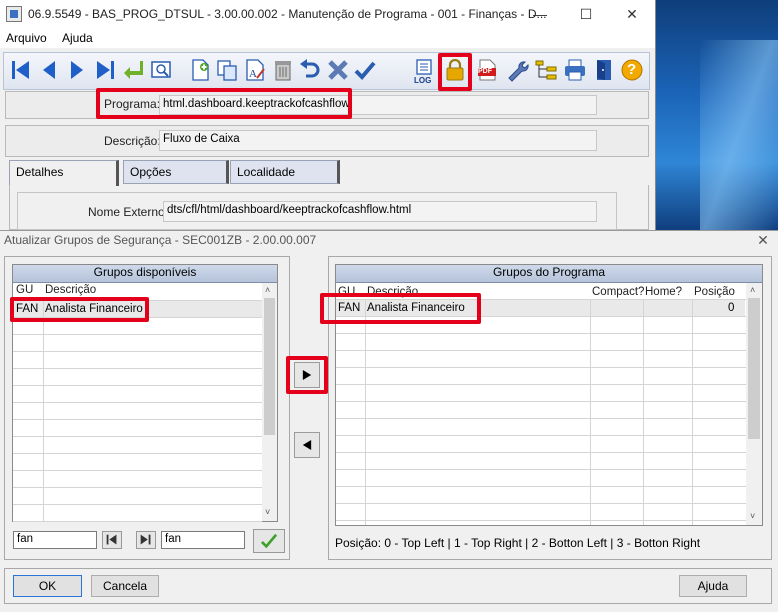 The image size is (778, 612). I want to click on cancel-button, so click(338, 70).